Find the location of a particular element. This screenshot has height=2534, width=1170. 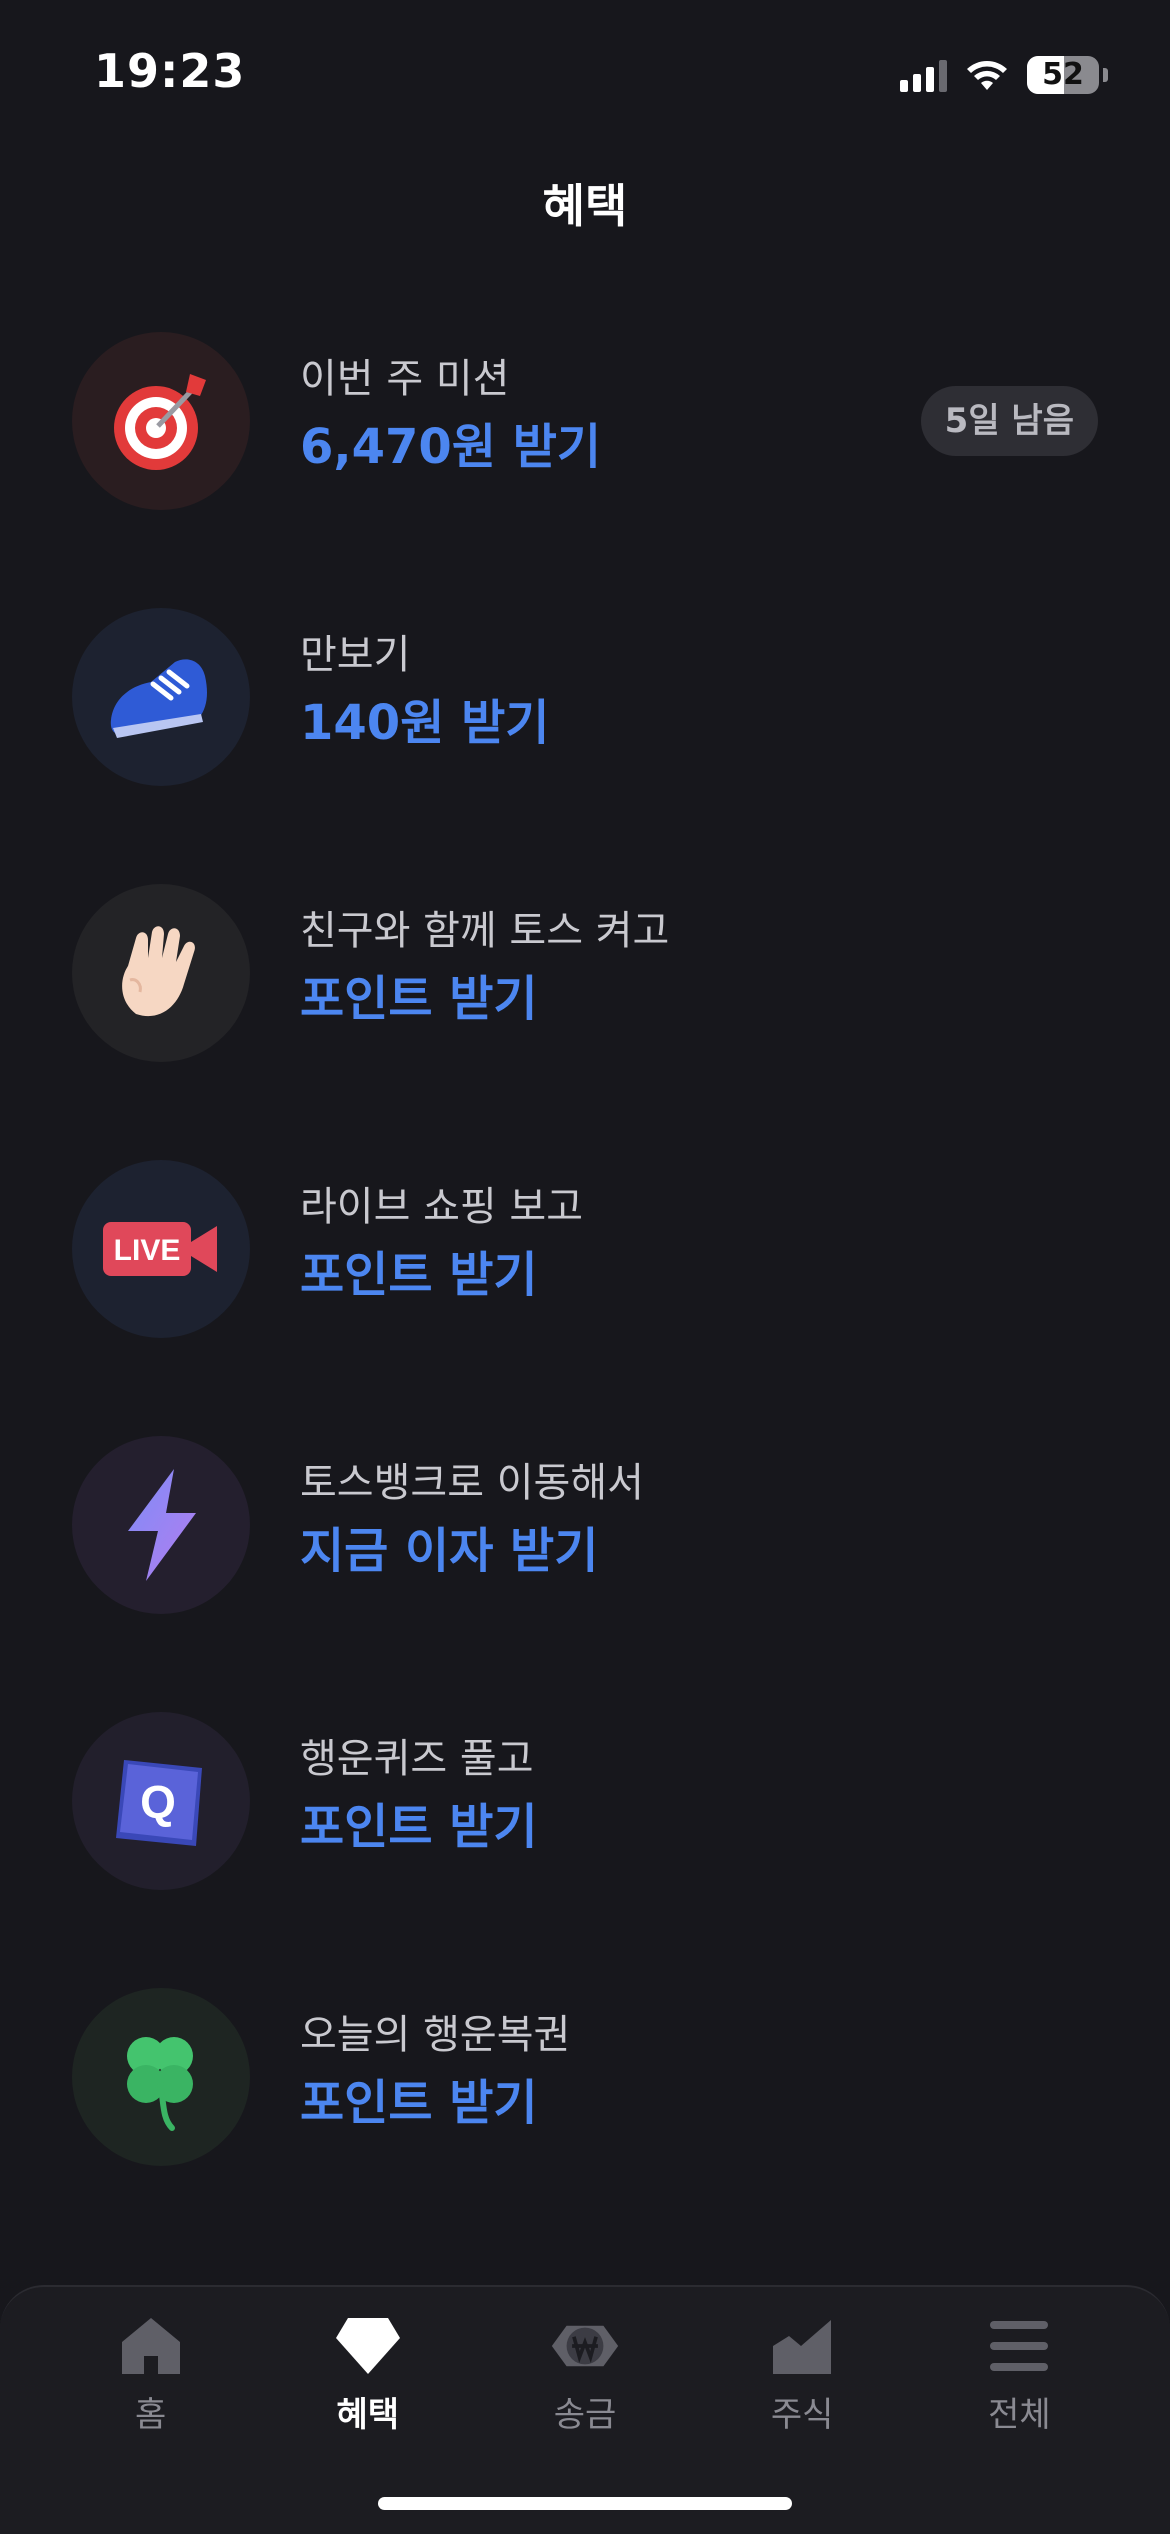

lightning-icon is located at coordinates (162, 1525).